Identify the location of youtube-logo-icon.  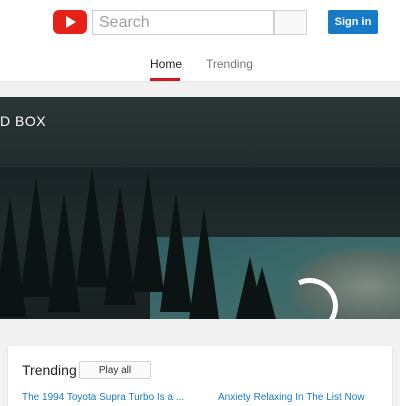
(70, 22).